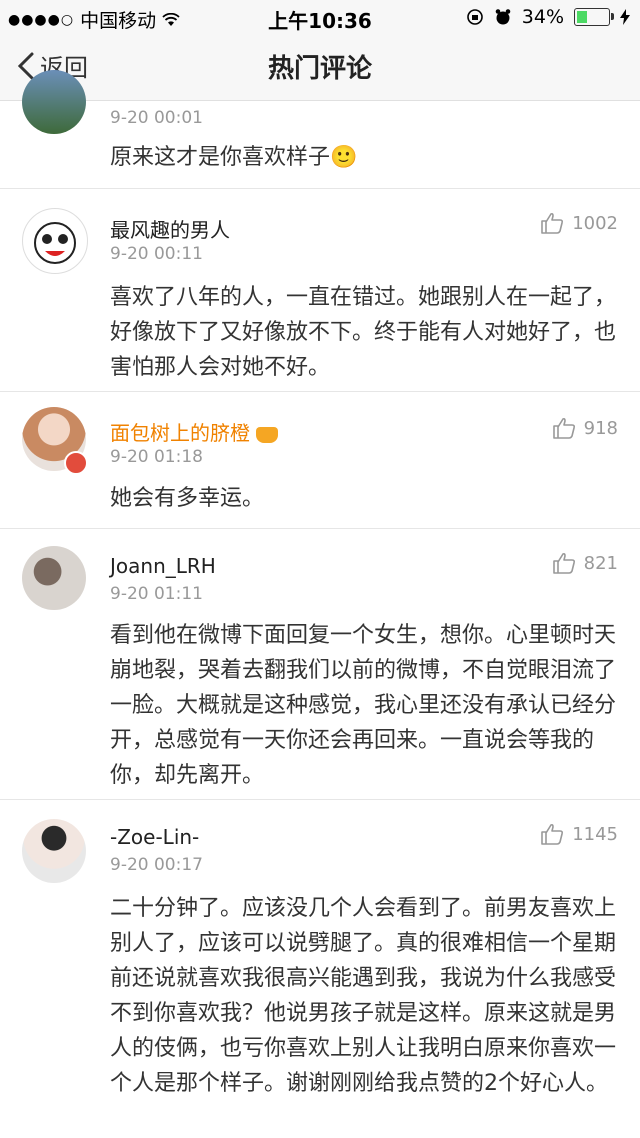  I want to click on commenter-name: 面包树上的脐橙, so click(194, 431).